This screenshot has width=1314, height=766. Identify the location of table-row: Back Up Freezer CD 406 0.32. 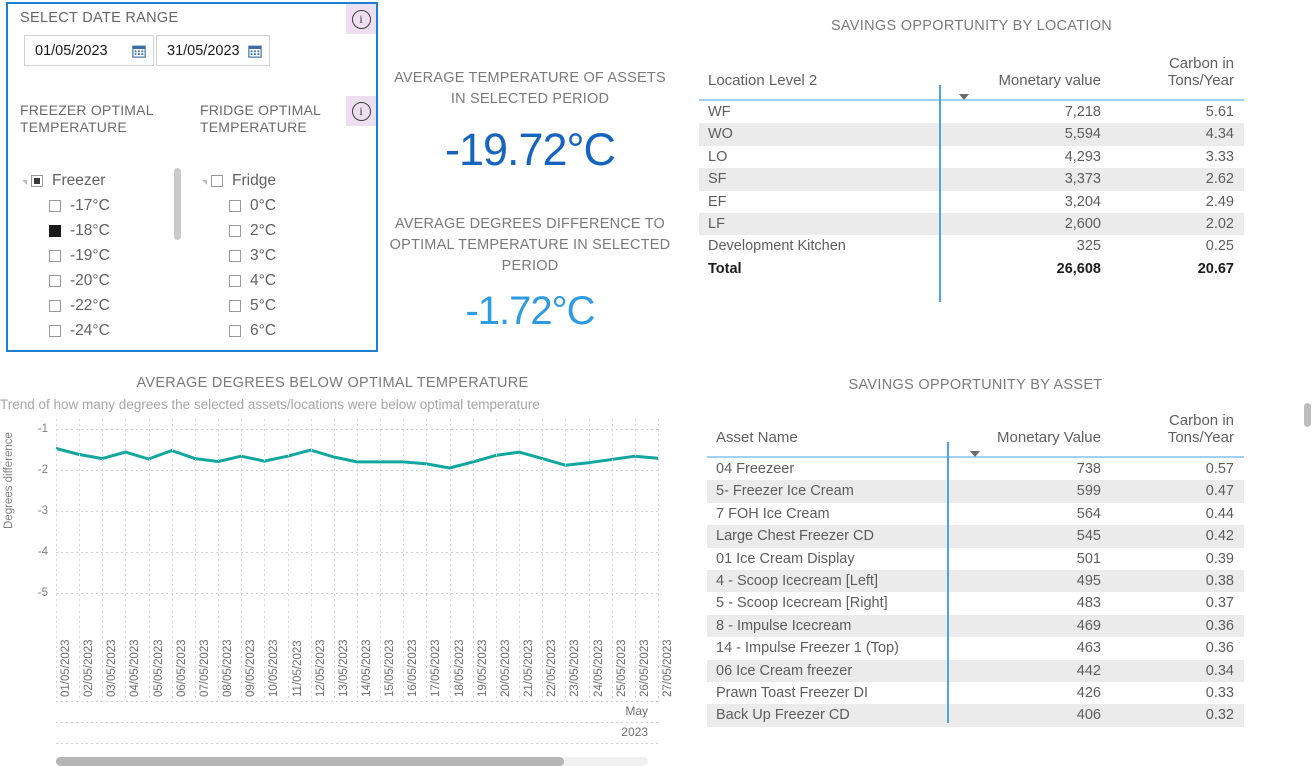
(975, 715).